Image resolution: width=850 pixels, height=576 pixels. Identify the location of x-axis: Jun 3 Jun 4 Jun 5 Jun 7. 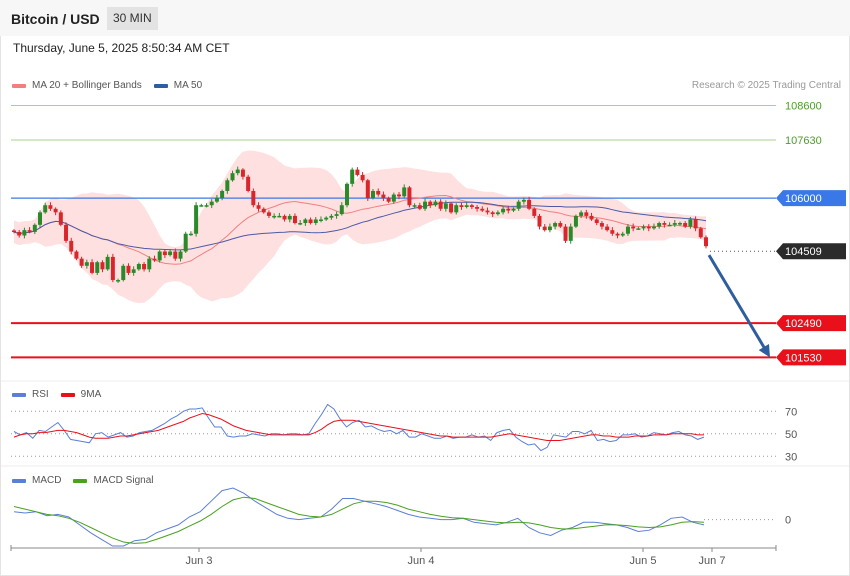
(393, 556).